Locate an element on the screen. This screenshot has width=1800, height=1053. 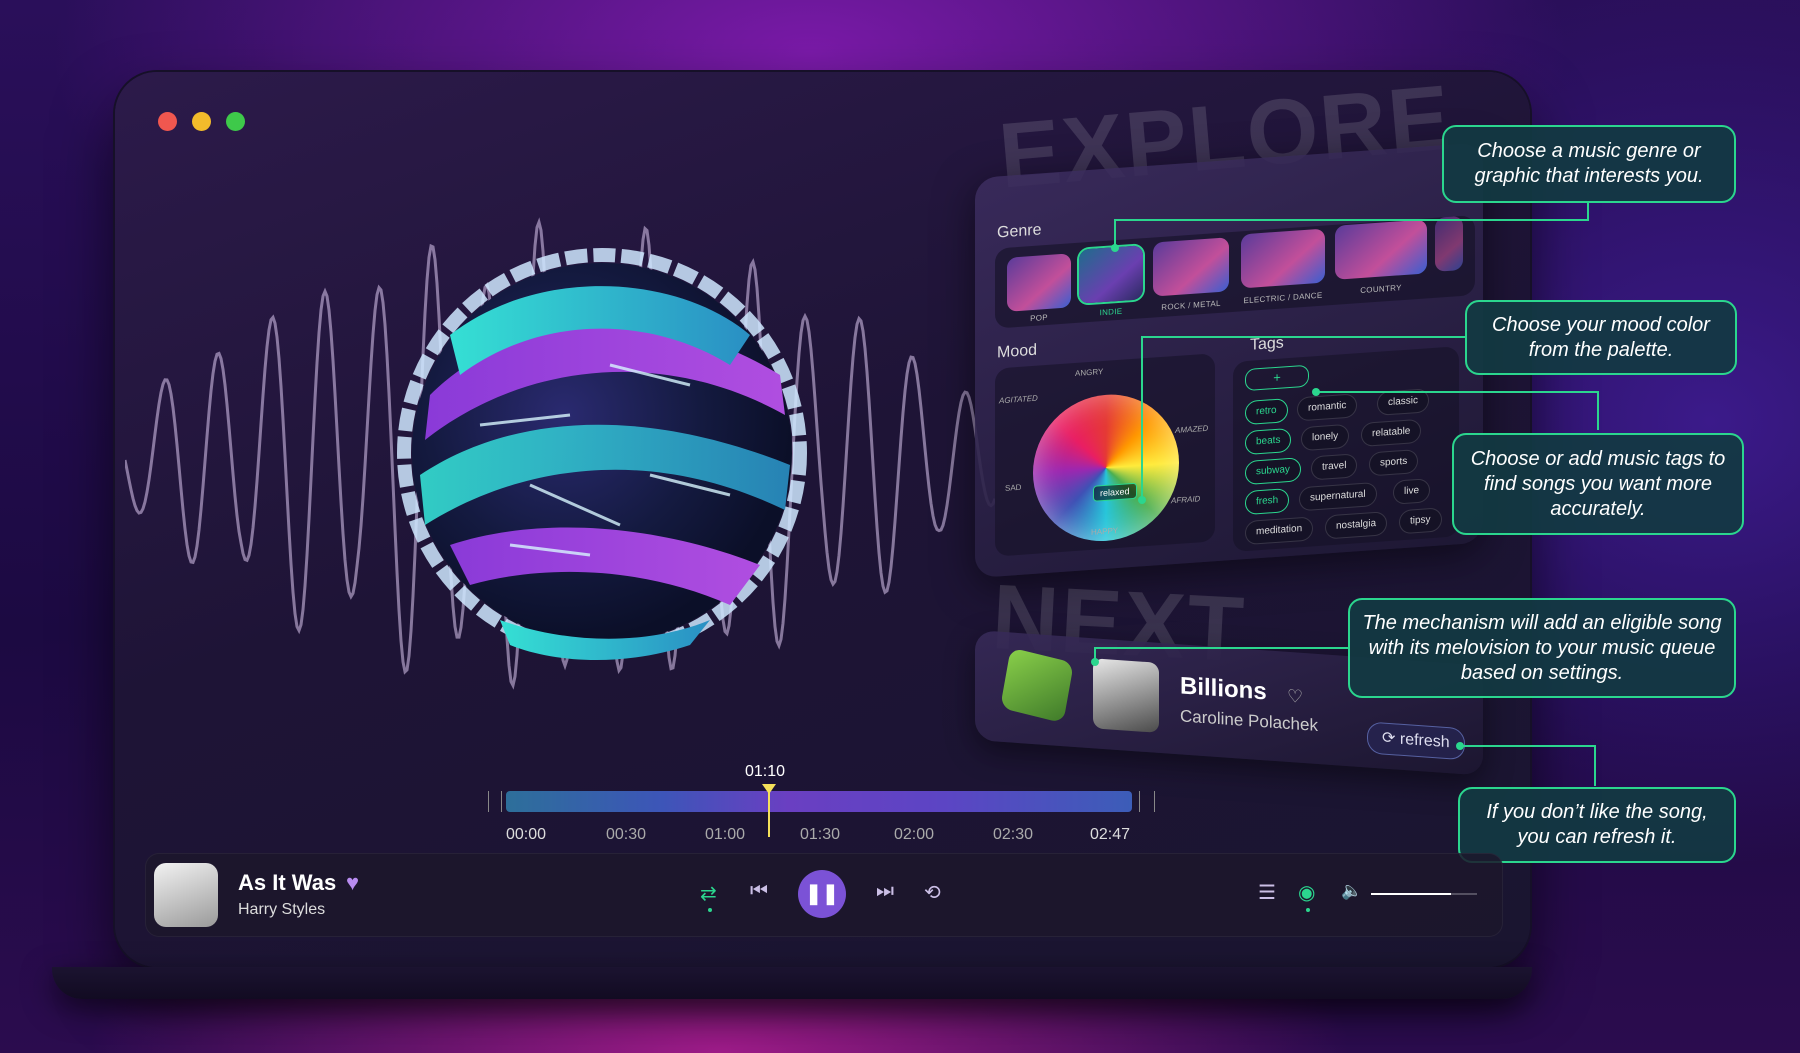
tick-5: 02:30 is located at coordinates (1013, 834).